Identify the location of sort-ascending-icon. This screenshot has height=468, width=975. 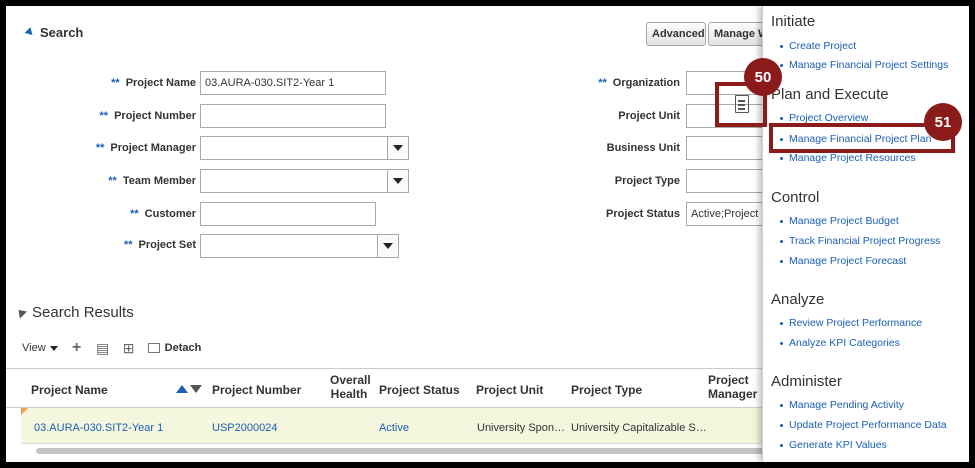
(182, 389).